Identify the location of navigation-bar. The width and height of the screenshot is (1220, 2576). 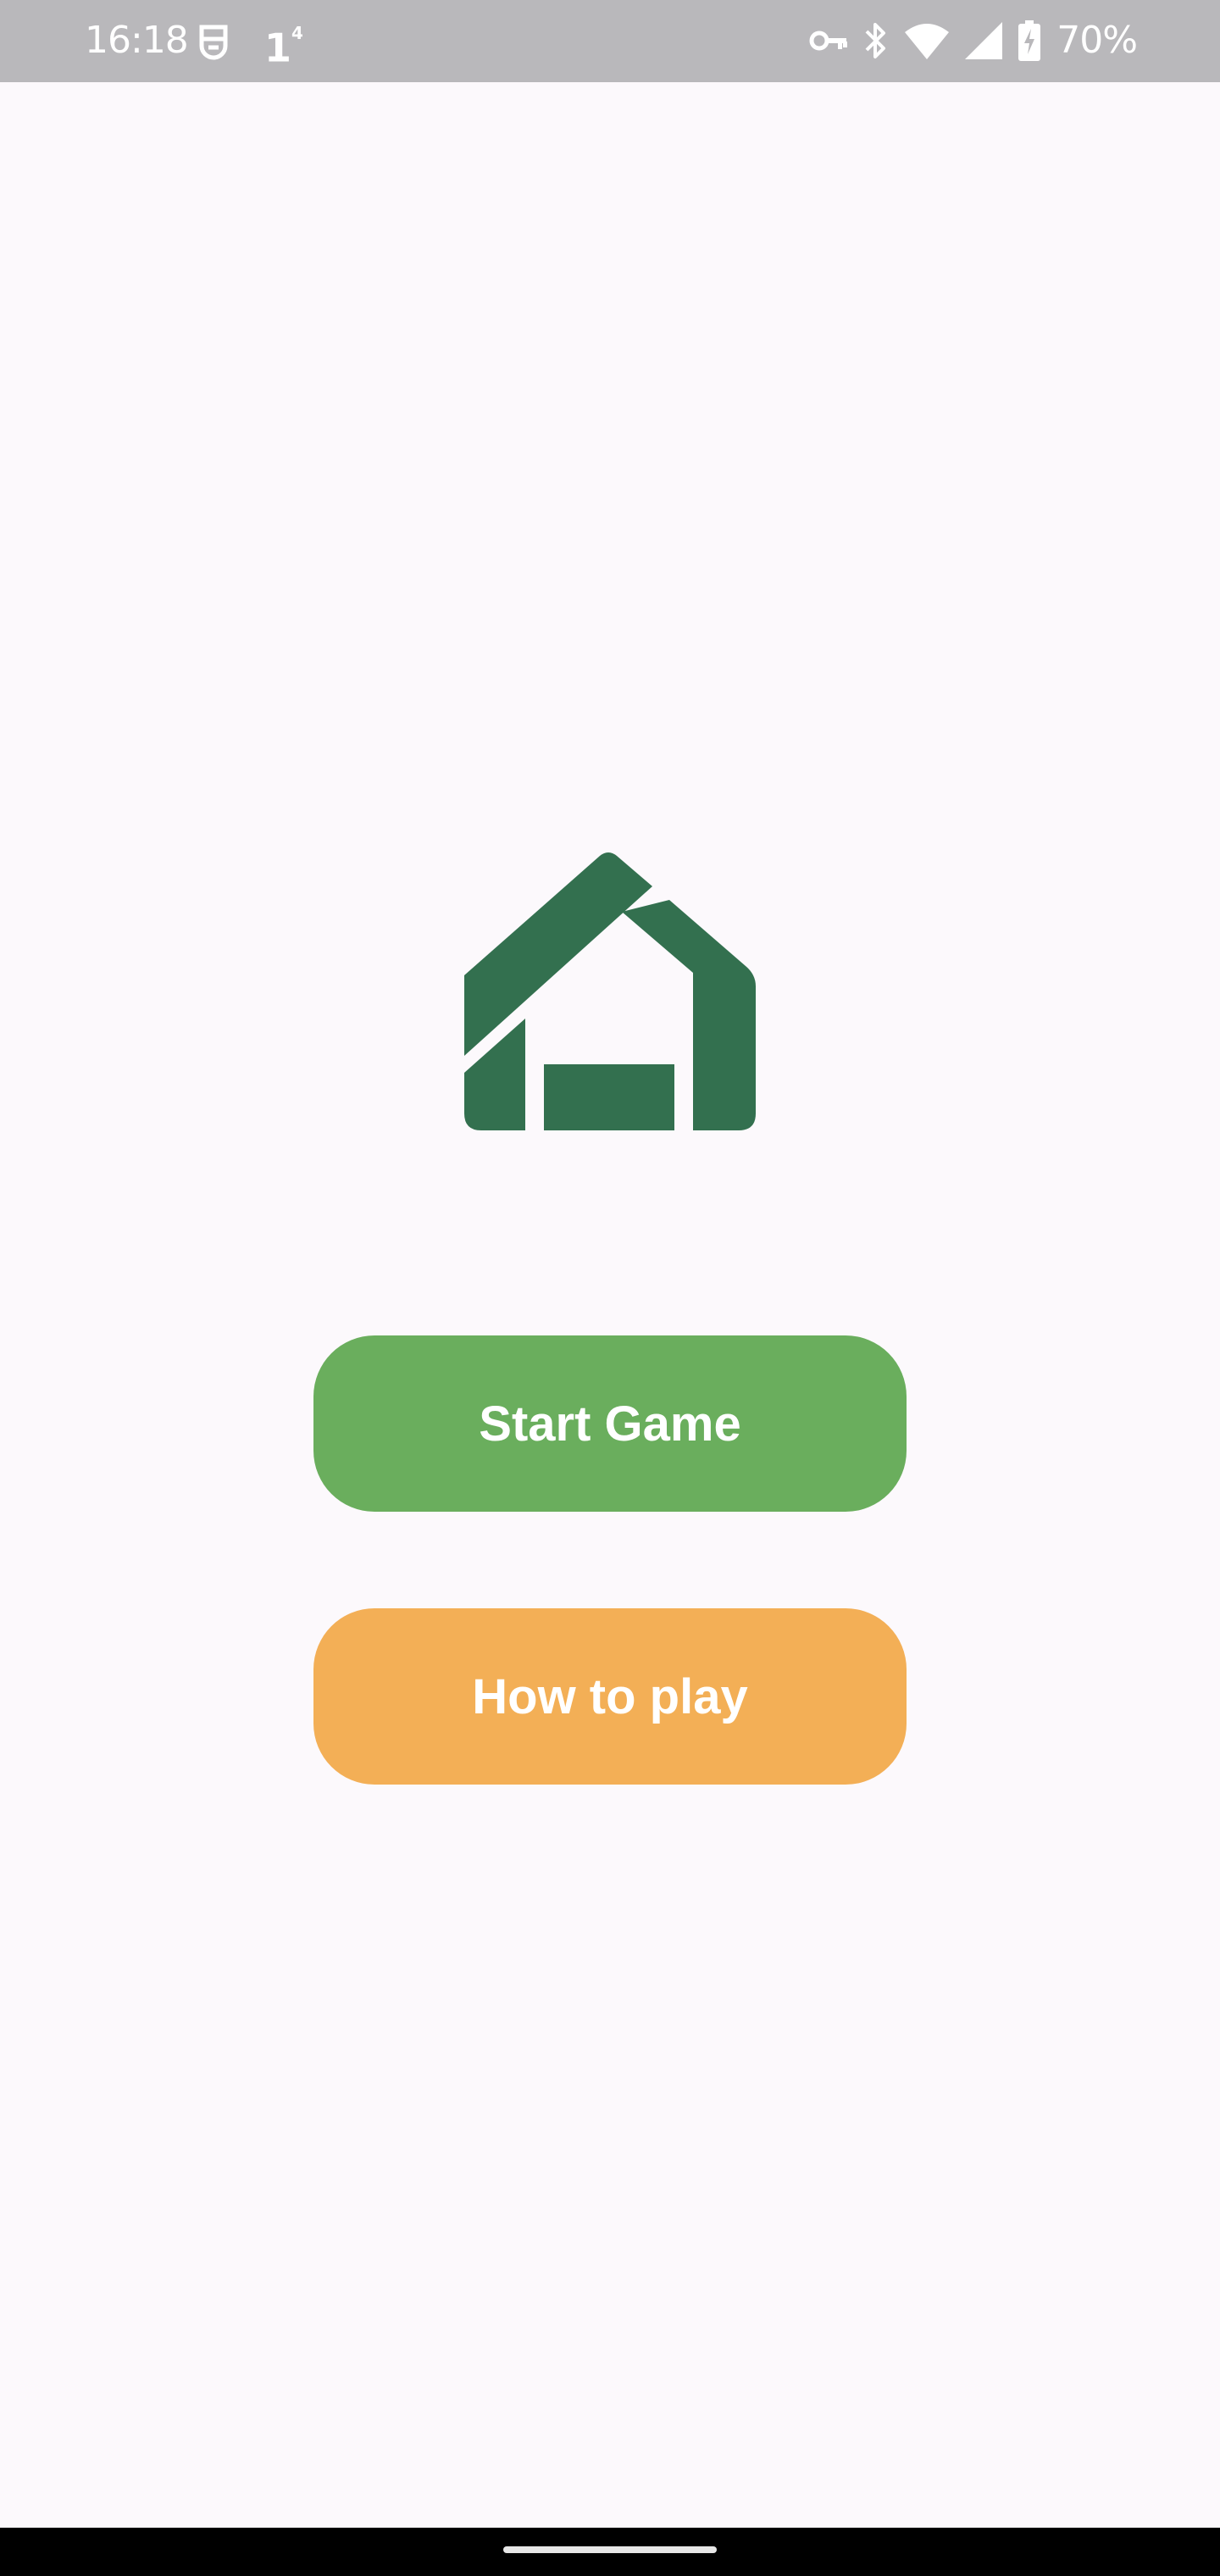
(610, 2552).